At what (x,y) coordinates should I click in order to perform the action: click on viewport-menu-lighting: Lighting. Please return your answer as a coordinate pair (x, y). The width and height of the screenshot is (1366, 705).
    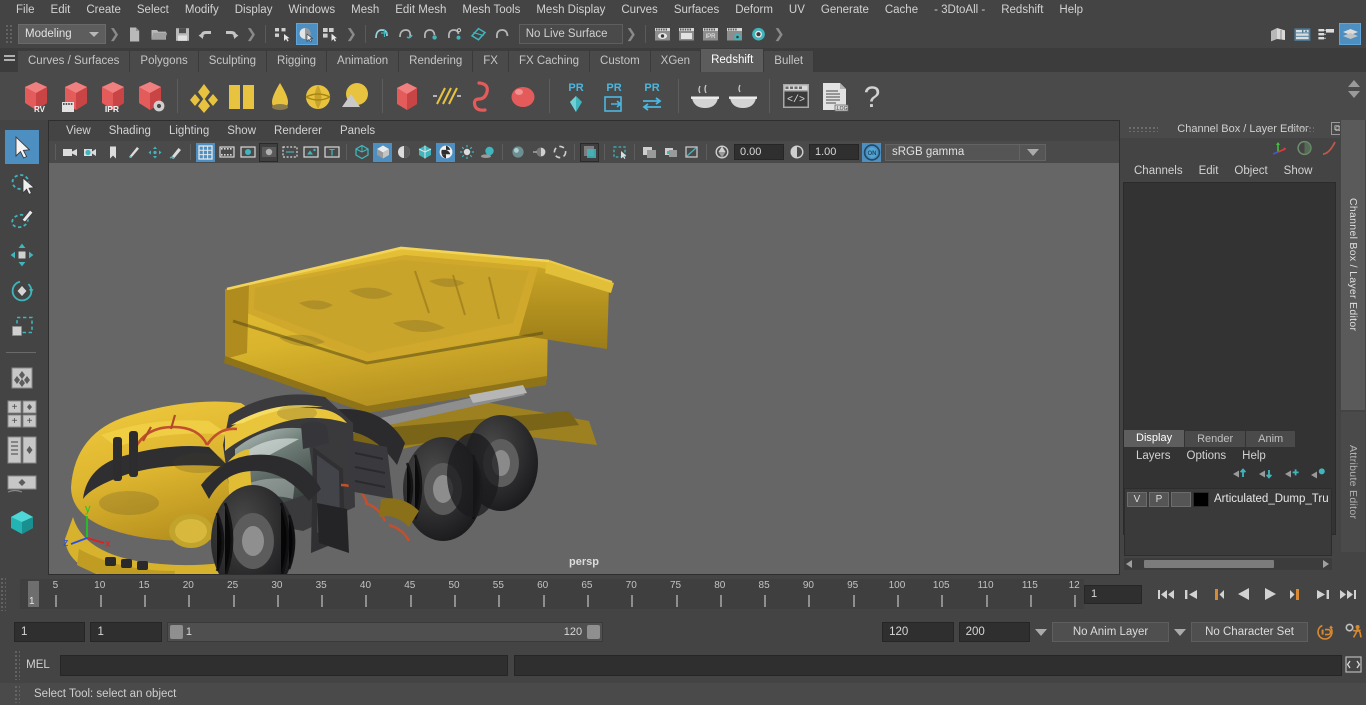
    Looking at the image, I should click on (189, 131).